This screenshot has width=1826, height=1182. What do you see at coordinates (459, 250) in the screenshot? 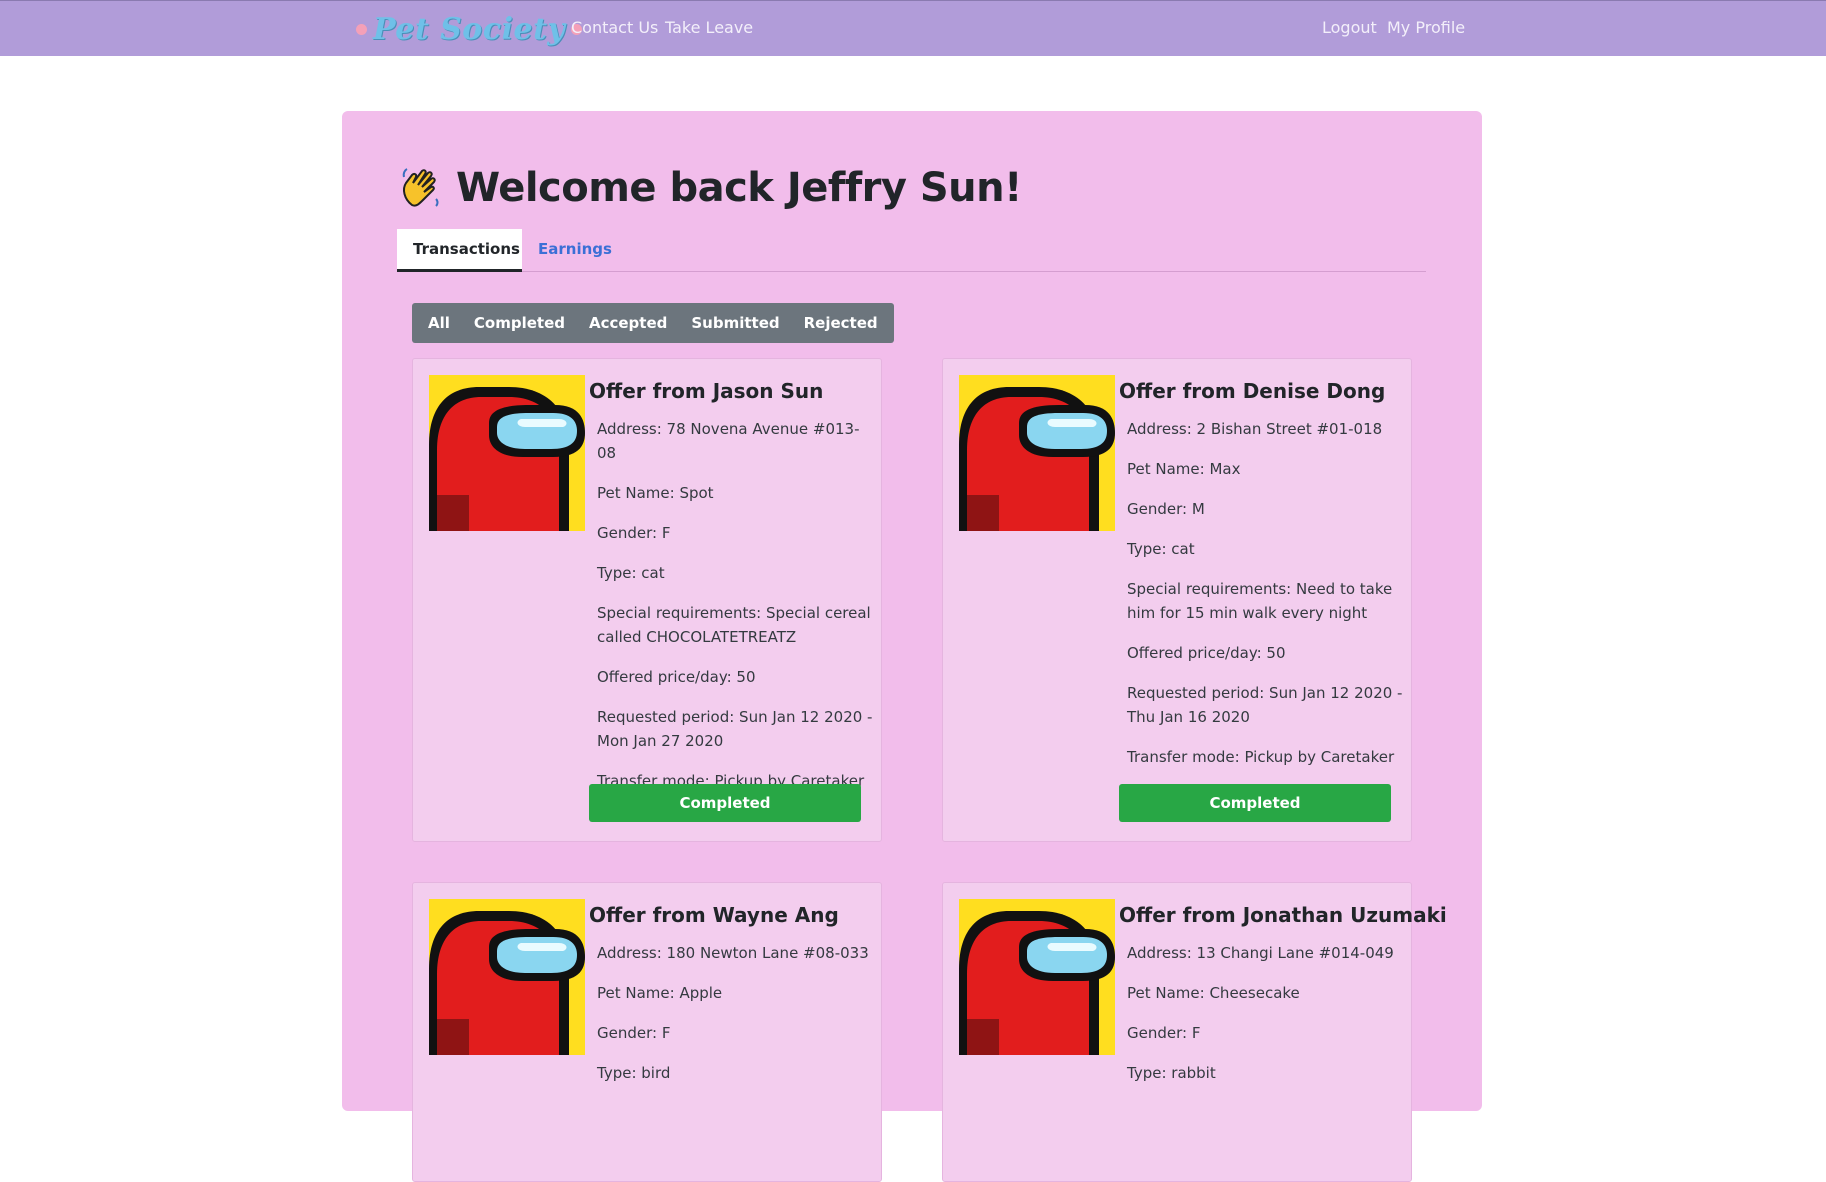
I see `tab-transactions: Transactions` at bounding box center [459, 250].